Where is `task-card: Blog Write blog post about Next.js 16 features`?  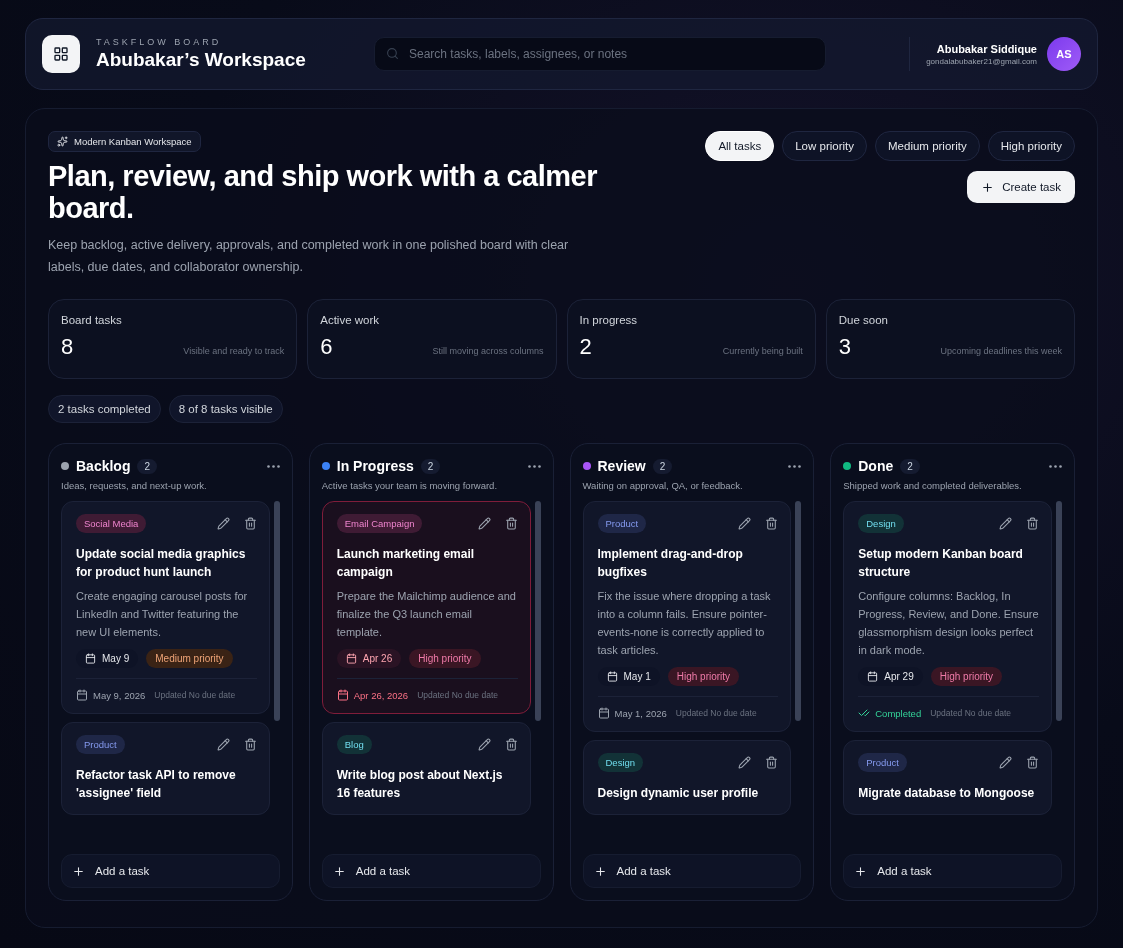
task-card: Blog Write blog post about Next.js 16 features is located at coordinates (426, 768).